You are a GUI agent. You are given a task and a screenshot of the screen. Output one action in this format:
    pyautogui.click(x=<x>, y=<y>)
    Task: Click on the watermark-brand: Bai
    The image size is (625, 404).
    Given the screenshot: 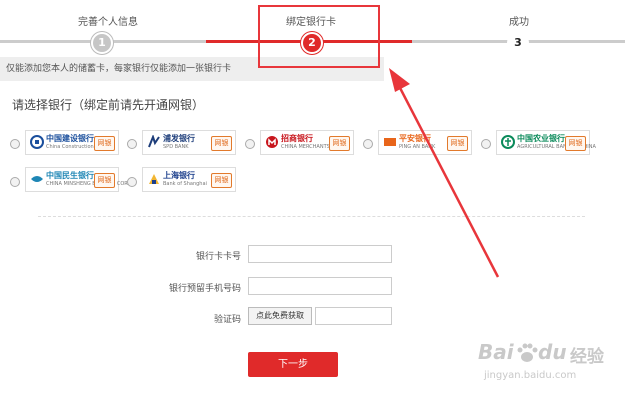 What is the action you would take?
    pyautogui.click(x=496, y=352)
    